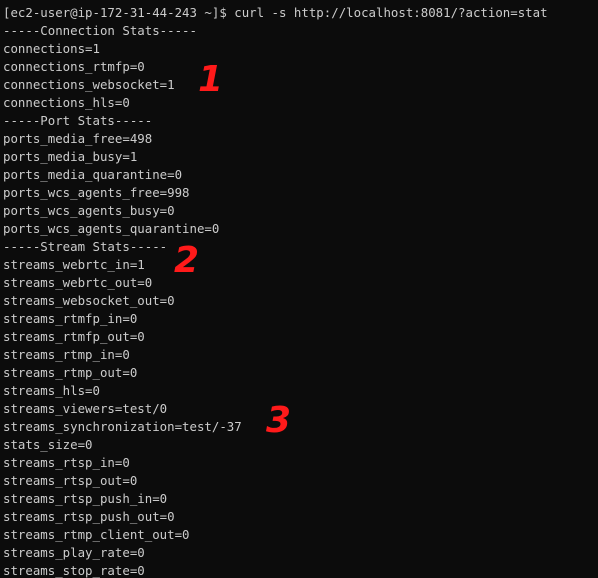 This screenshot has width=598, height=578. What do you see at coordinates (187, 260) in the screenshot?
I see `annotation-marker-2: 2` at bounding box center [187, 260].